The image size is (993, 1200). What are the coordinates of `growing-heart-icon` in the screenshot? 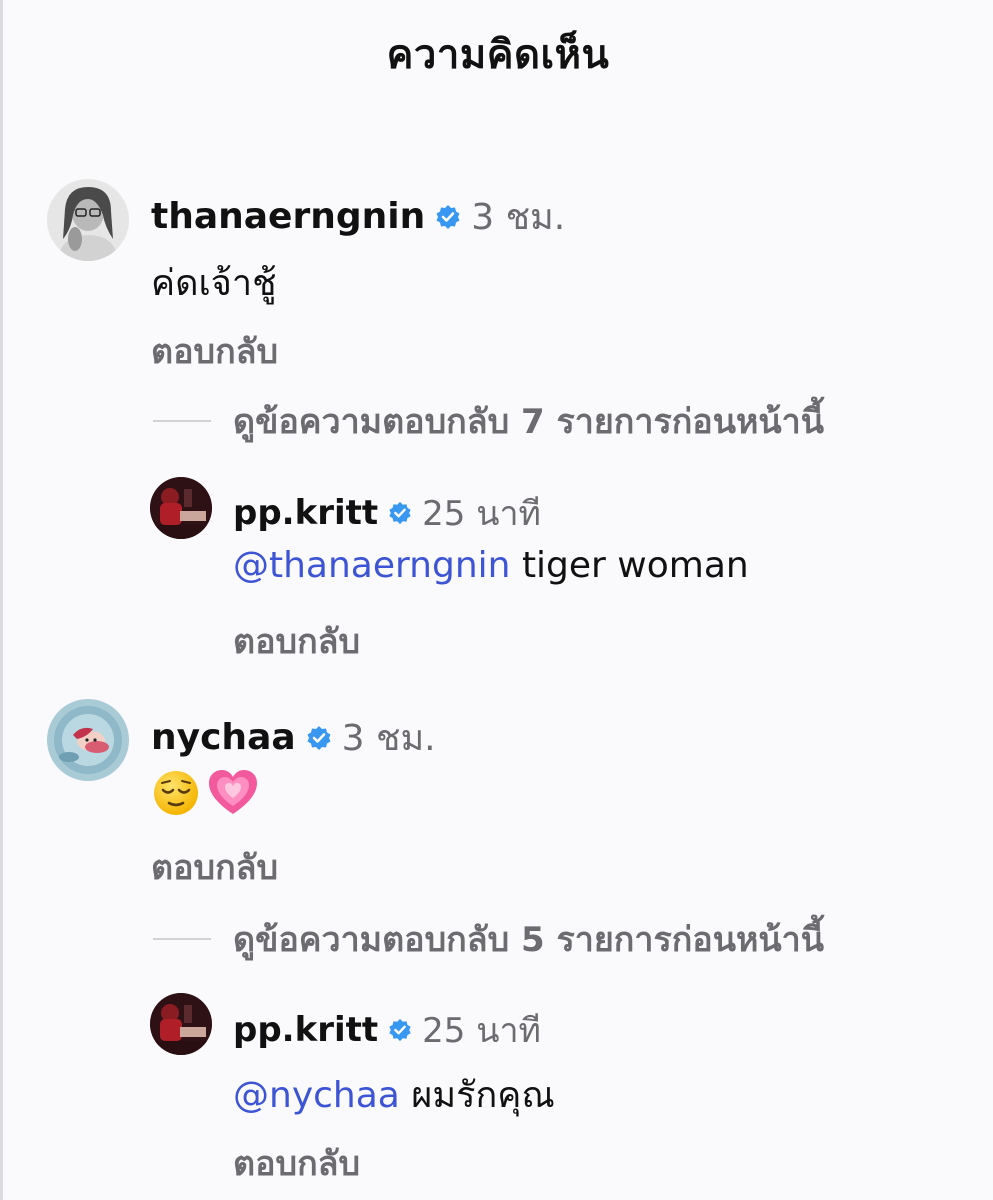 It's located at (233, 795).